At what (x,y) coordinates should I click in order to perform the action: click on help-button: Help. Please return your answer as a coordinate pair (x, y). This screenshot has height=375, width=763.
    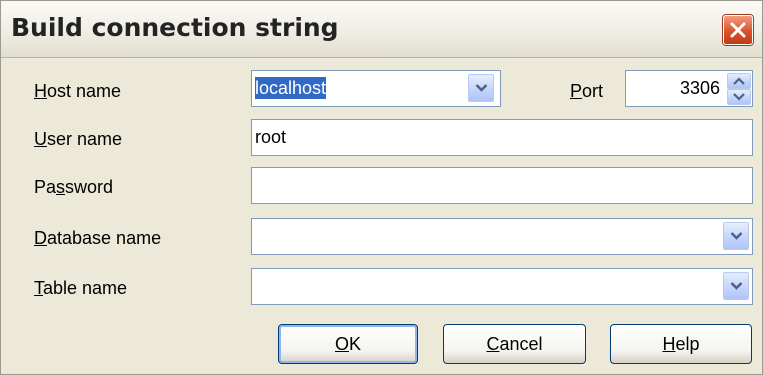
    Looking at the image, I should click on (681, 344).